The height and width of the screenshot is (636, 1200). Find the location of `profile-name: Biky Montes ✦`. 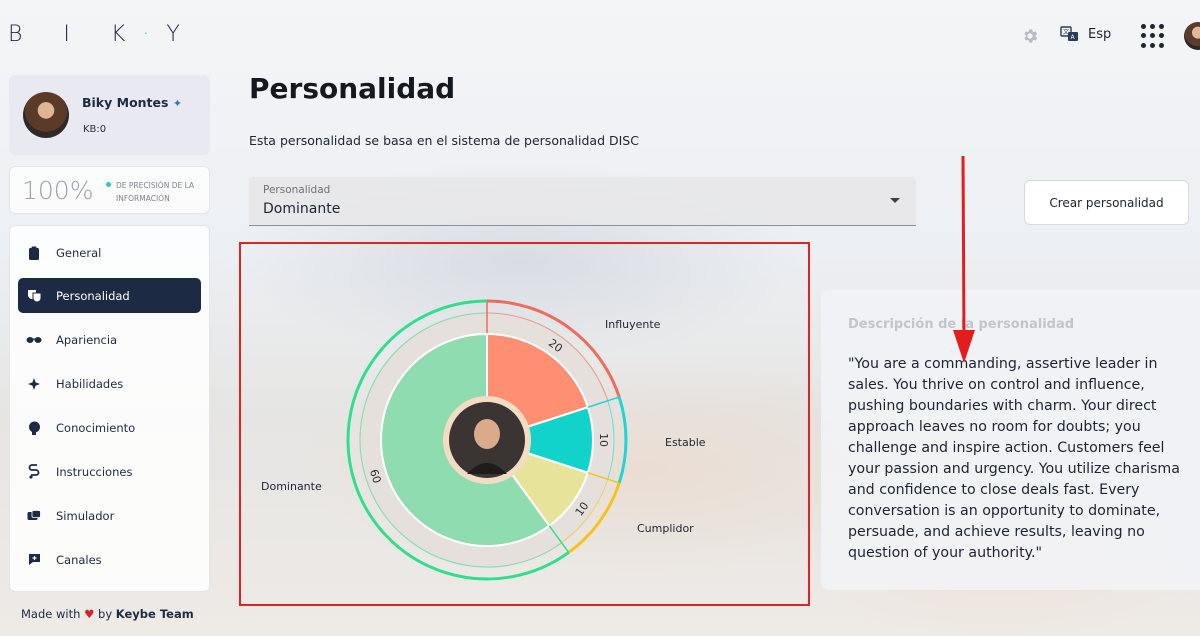

profile-name: Biky Montes ✦ is located at coordinates (132, 102).